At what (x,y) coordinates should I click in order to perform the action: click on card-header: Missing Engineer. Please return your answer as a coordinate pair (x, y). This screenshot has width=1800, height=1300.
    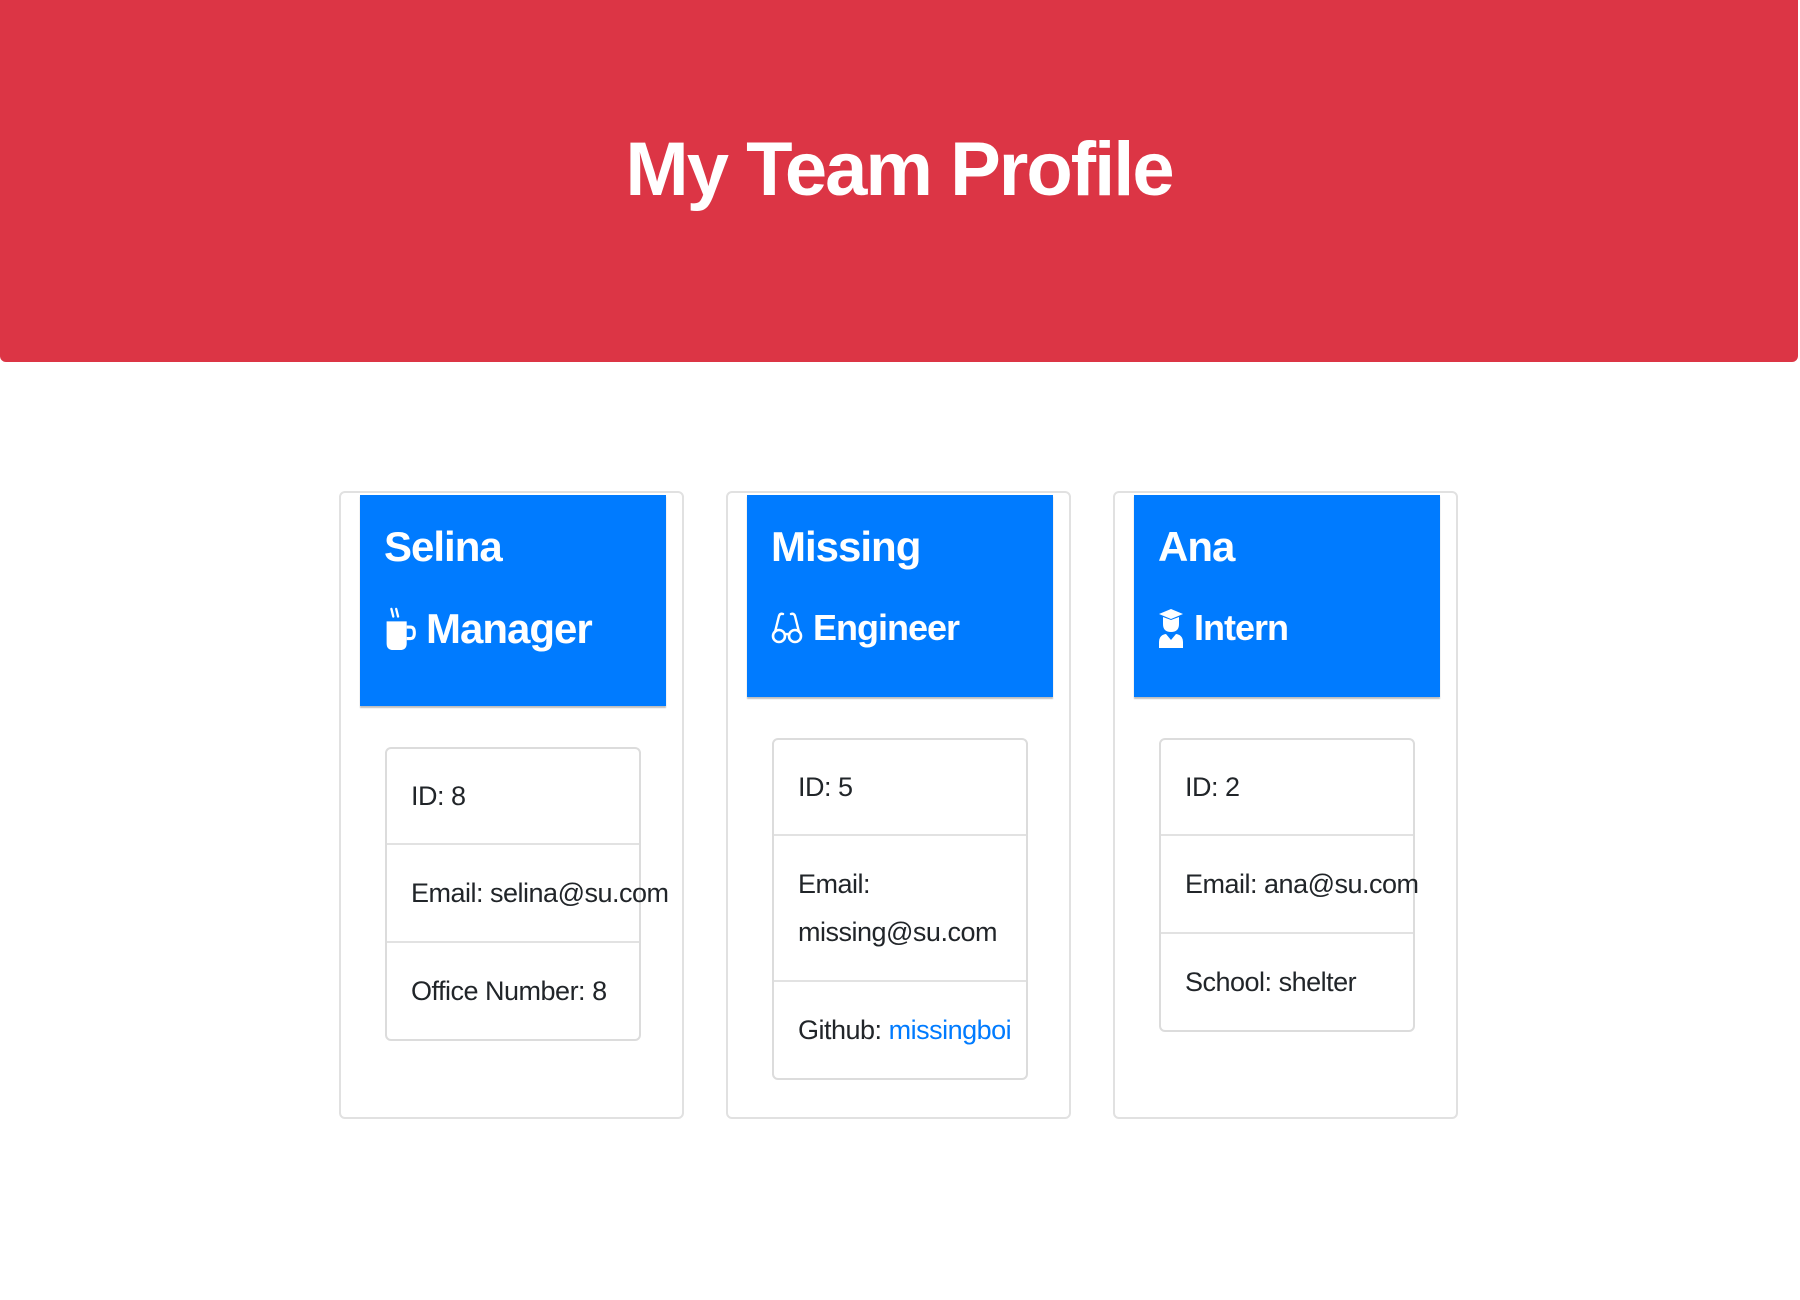
    Looking at the image, I should click on (900, 596).